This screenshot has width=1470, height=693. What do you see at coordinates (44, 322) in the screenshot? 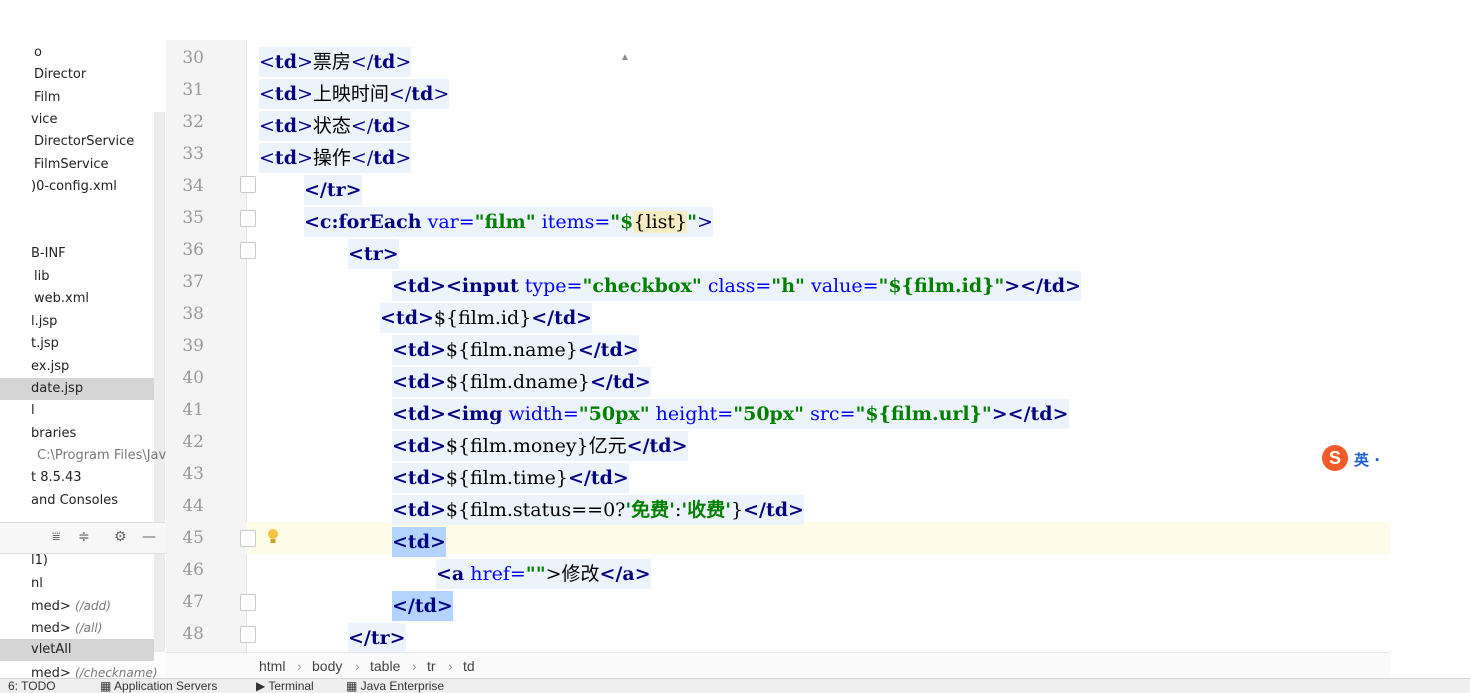
I see `project-item: l.jsp` at bounding box center [44, 322].